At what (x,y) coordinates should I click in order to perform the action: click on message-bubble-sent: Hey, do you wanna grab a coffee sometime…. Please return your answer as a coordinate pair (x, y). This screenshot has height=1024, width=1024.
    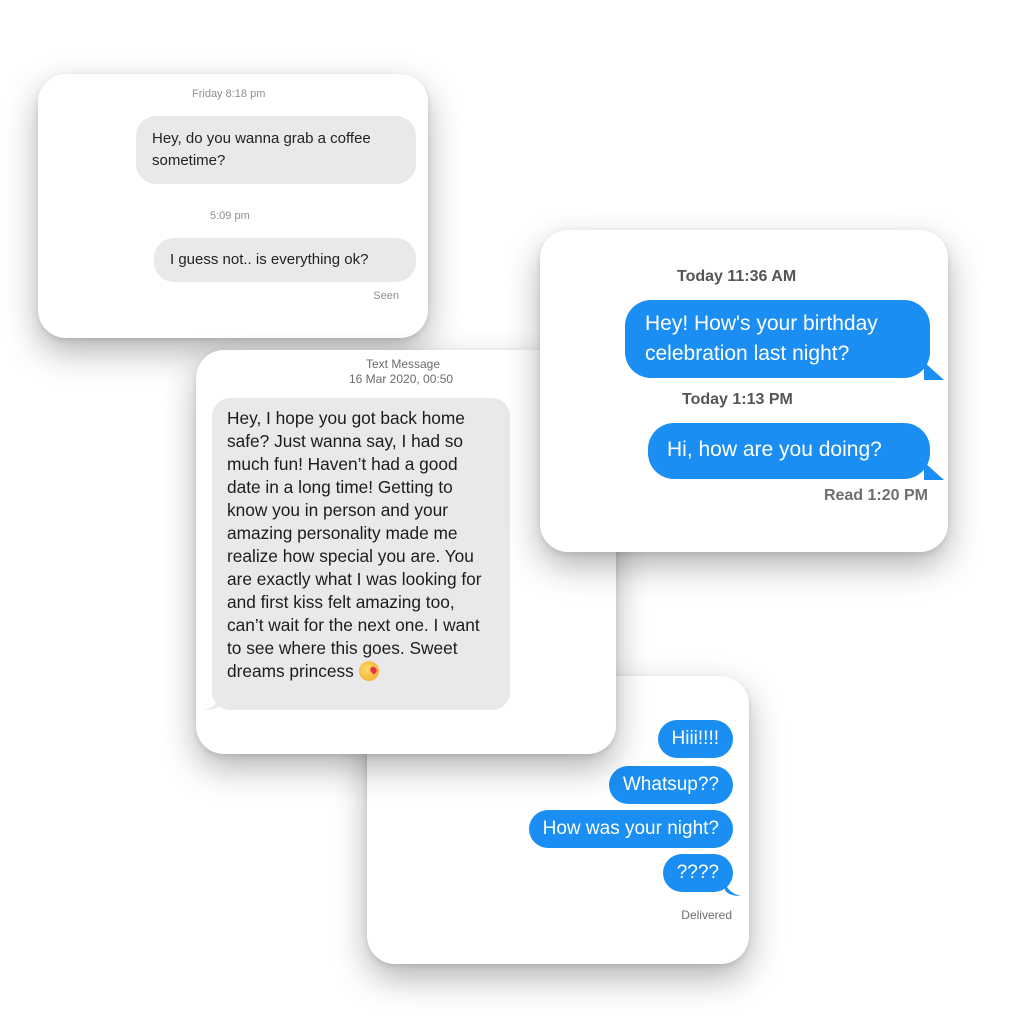
    Looking at the image, I should click on (276, 150).